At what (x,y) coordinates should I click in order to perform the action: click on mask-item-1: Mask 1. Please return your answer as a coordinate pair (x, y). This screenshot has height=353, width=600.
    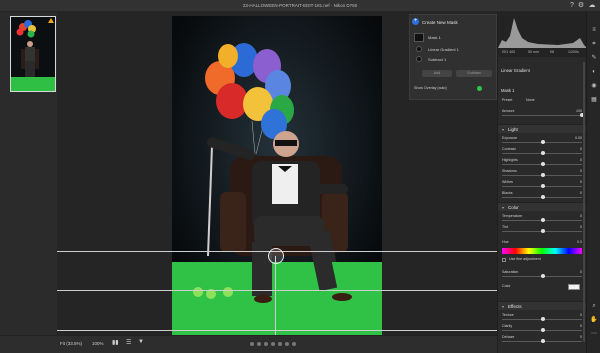
    Looking at the image, I should click on (454, 37).